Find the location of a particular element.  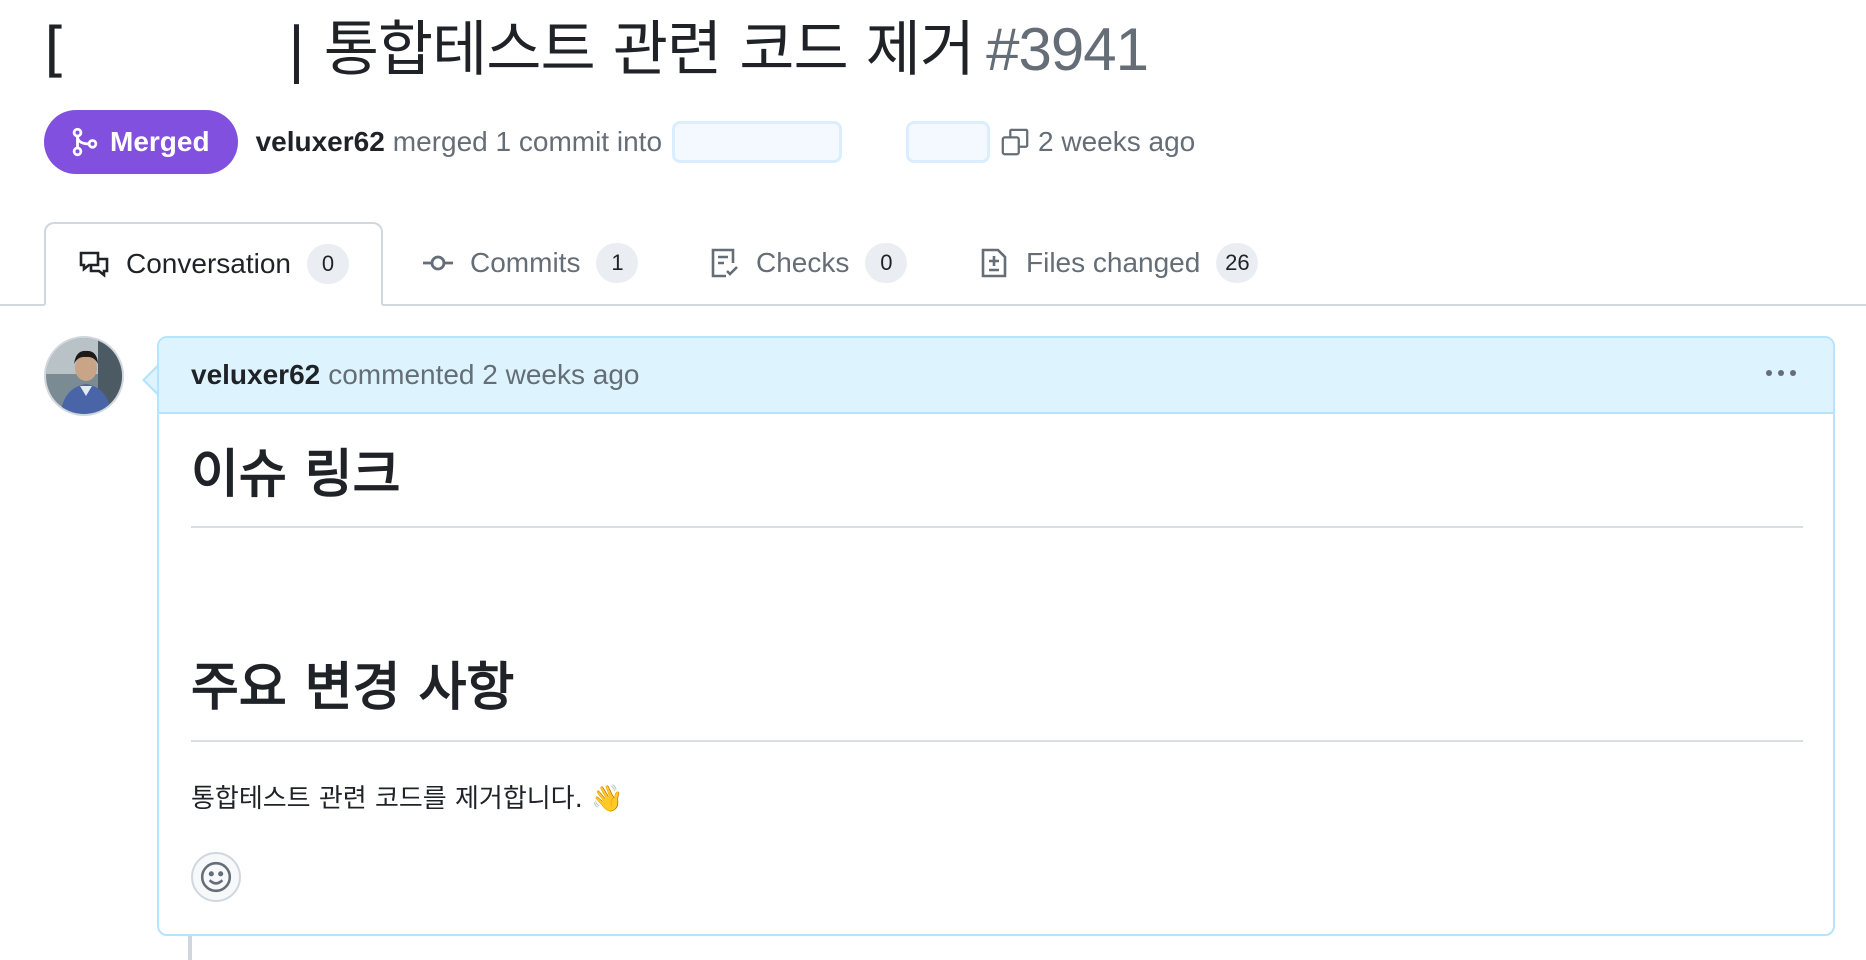

redacted-base-branch is located at coordinates (757, 142).